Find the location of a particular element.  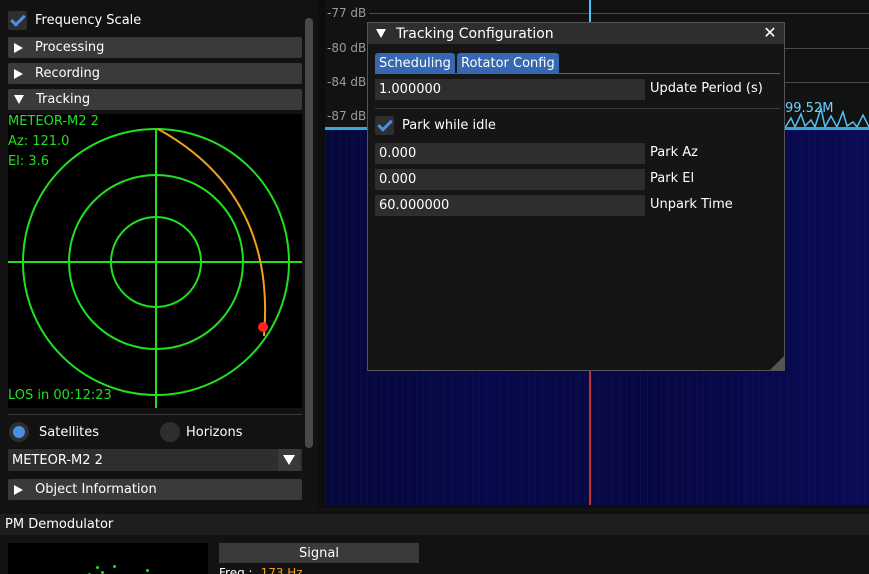

radio-horizons-button is located at coordinates (170, 432).